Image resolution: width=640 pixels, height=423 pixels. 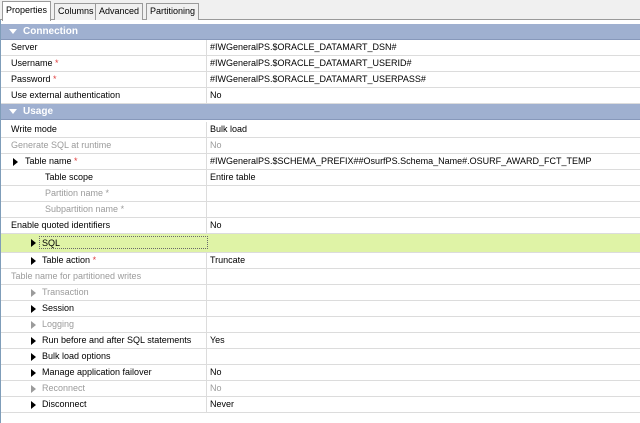 I want to click on prop-label: Subpartition name *, so click(x=85, y=209).